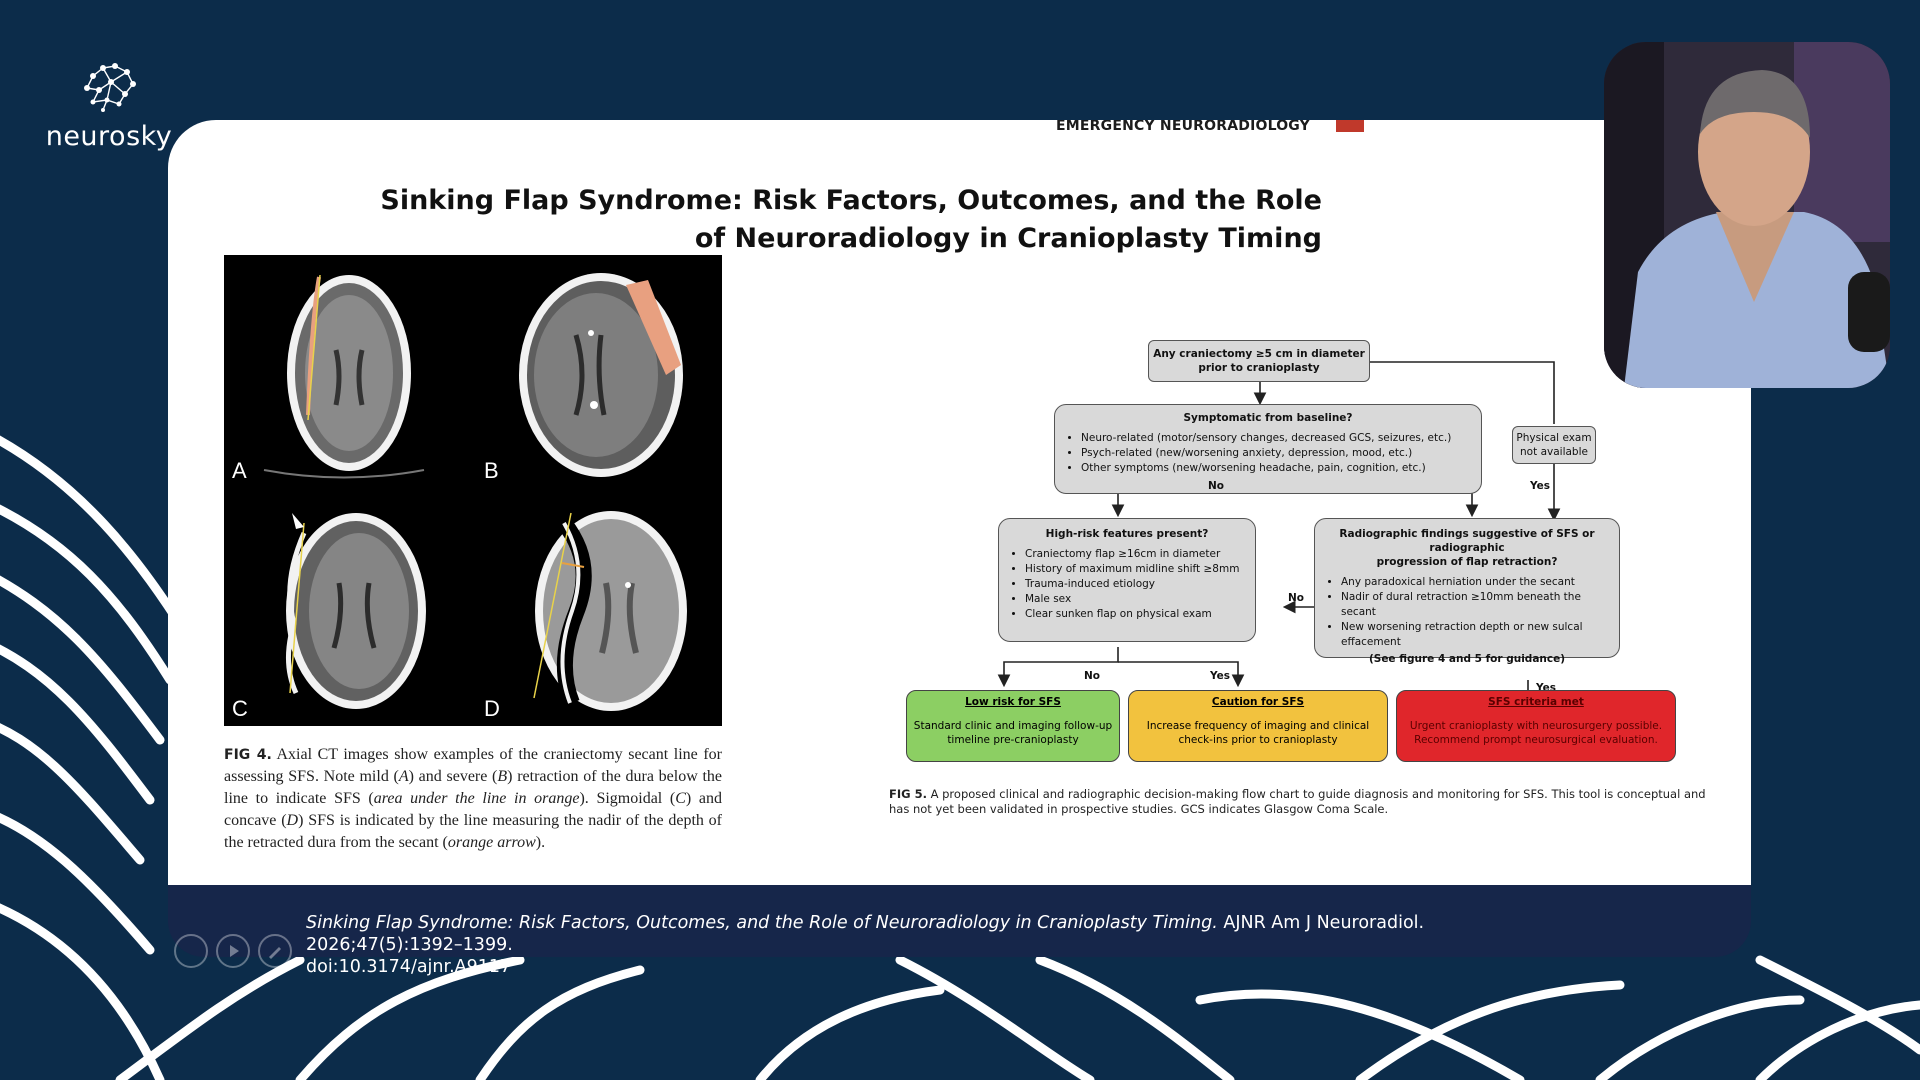 This screenshot has height=1080, width=1920. Describe the element at coordinates (1467, 562) in the screenshot. I see `radiographic-title-line2: progression of flap retraction?` at that location.